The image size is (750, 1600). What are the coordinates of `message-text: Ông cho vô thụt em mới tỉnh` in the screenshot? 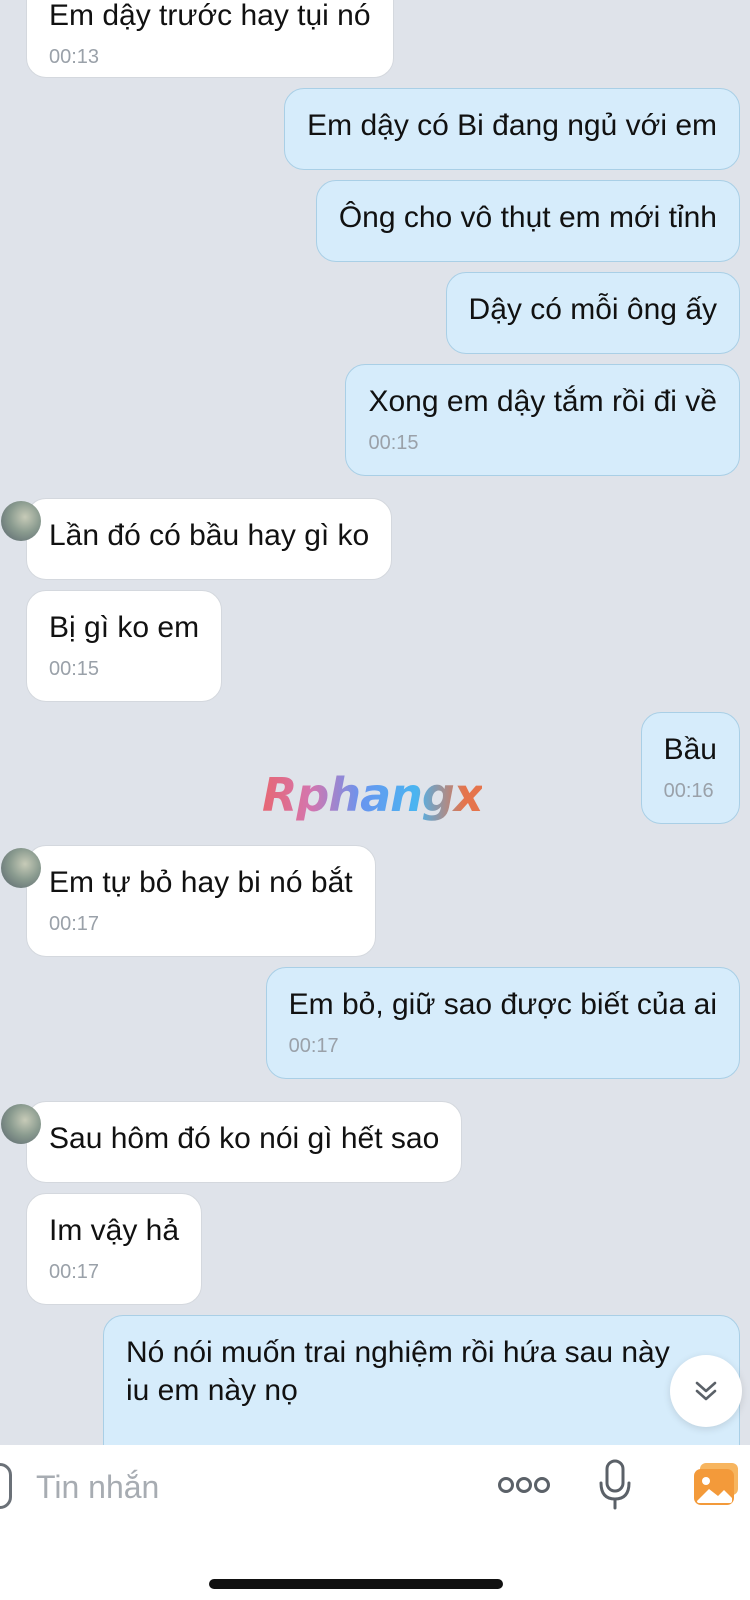 It's located at (527, 217).